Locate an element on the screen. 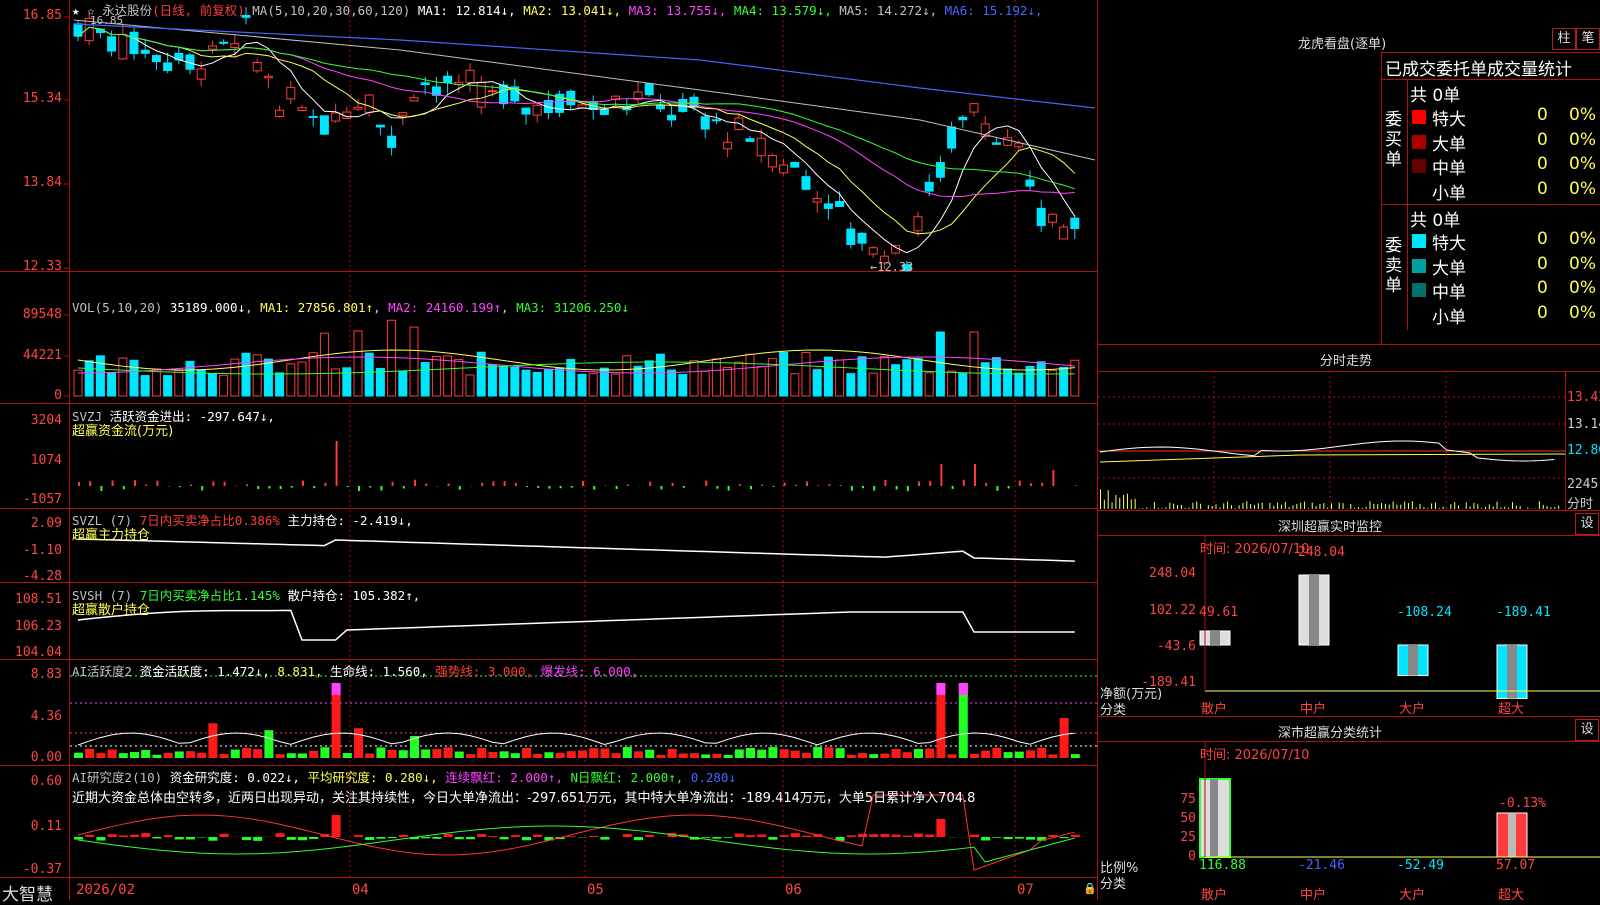  y-tick-svsh-1: 106.23 is located at coordinates (31, 626).